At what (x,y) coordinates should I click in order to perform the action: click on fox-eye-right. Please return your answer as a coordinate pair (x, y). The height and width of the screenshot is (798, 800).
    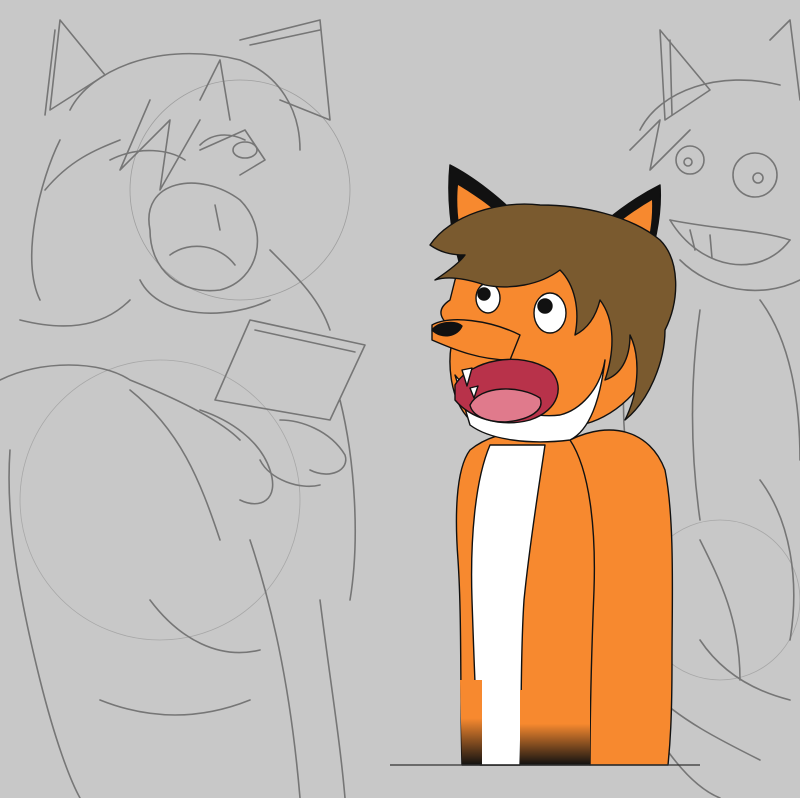
    Looking at the image, I should click on (550, 313).